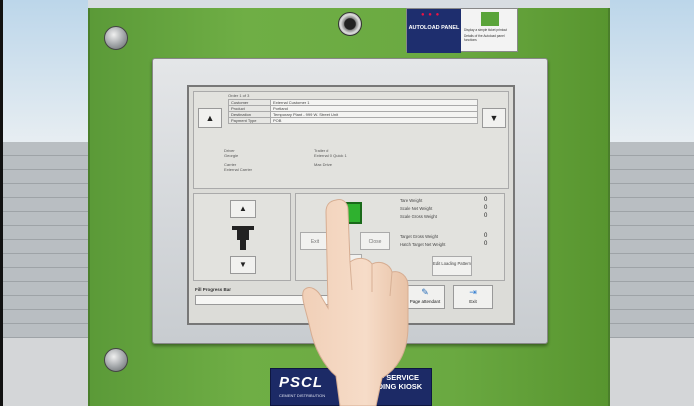  I want to click on position-panel: ▲ ▼, so click(242, 237).